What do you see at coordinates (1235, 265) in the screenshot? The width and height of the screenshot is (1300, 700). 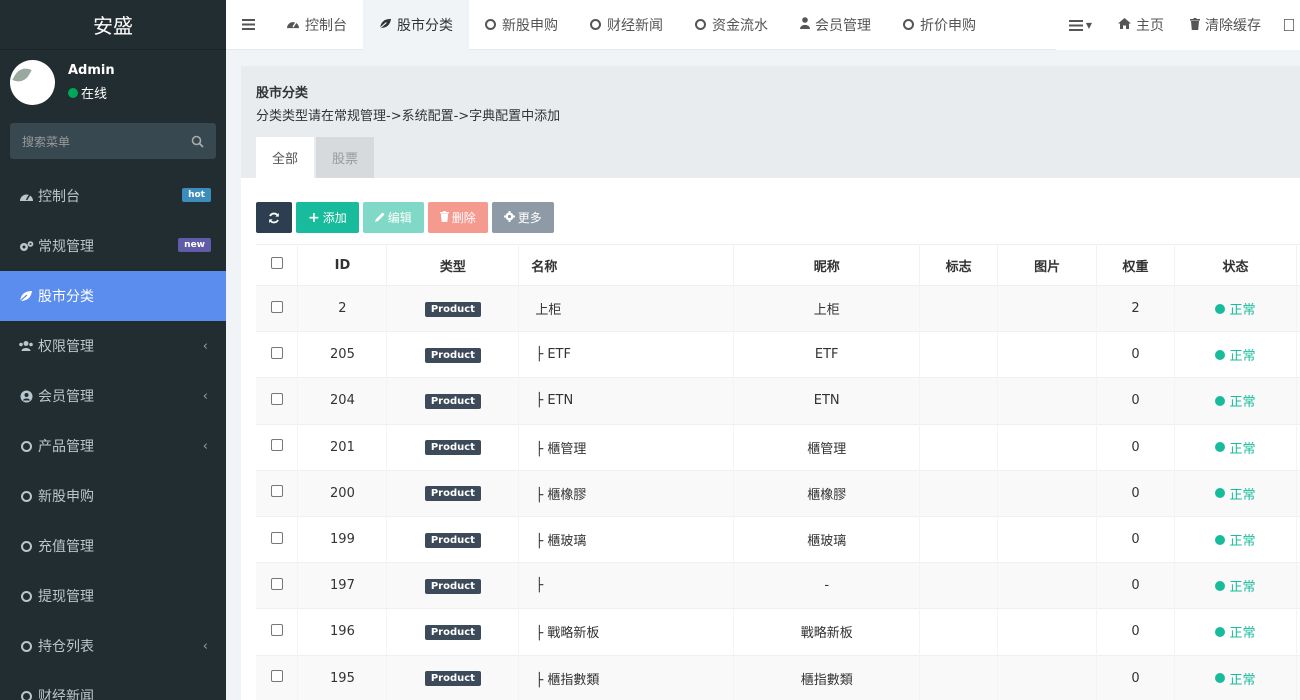 I see `column-header-status: 状态` at bounding box center [1235, 265].